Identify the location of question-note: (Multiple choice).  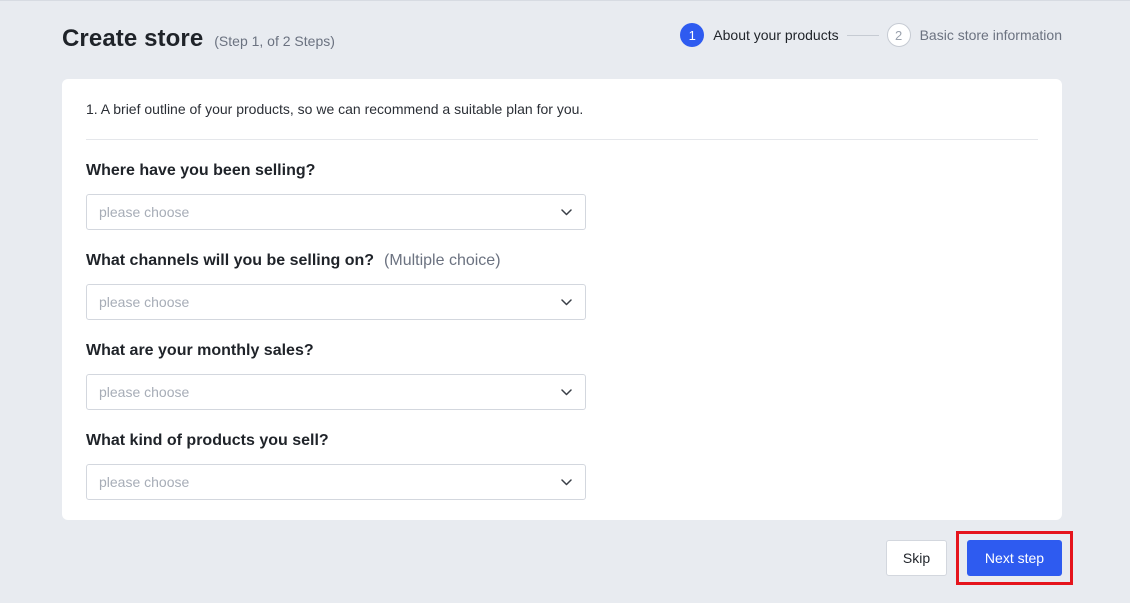
(442, 260).